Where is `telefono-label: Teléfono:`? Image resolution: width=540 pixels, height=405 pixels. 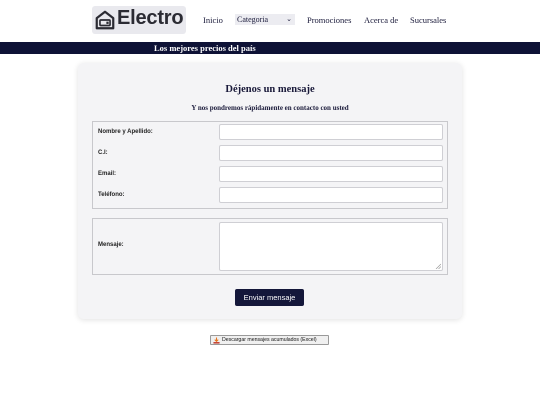 telefono-label: Teléfono: is located at coordinates (111, 195).